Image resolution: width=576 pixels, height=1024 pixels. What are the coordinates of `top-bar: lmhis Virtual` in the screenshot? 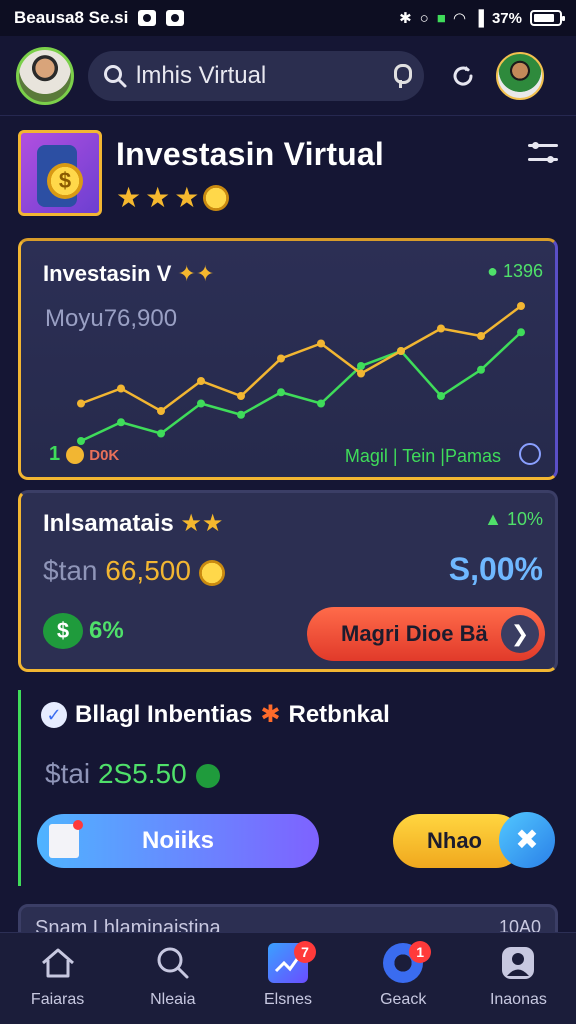 It's located at (288, 76).